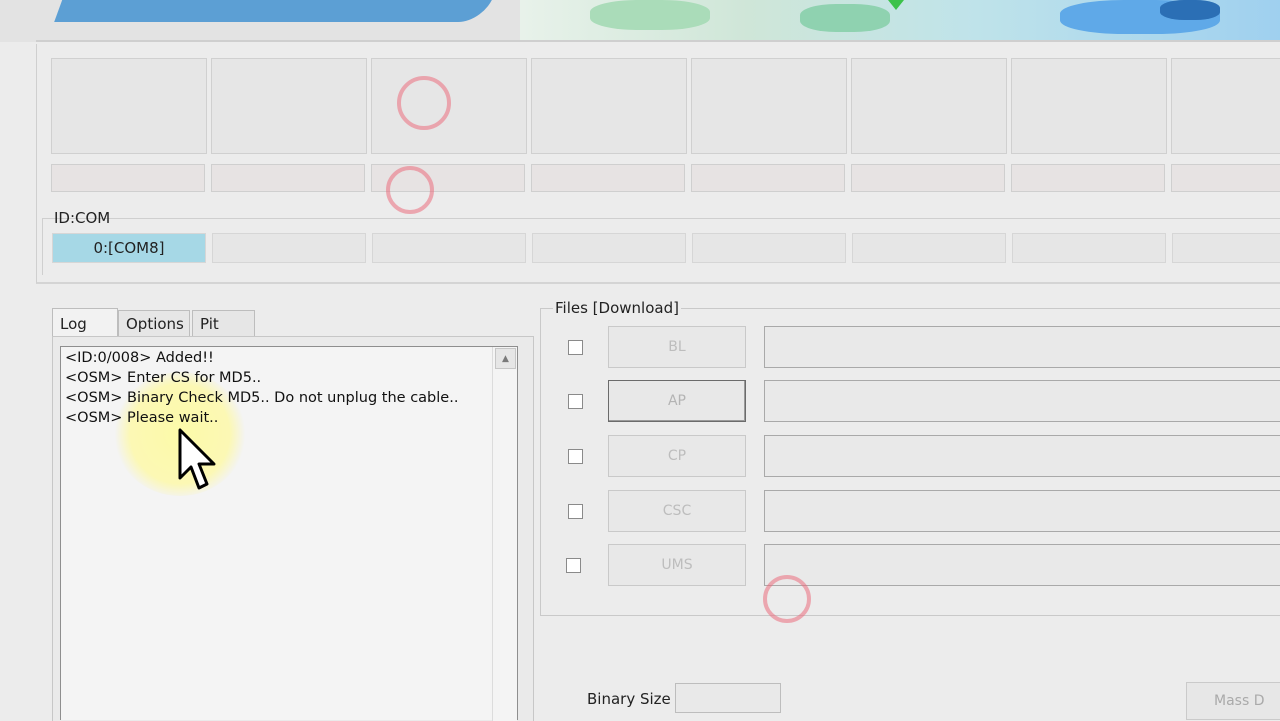  What do you see at coordinates (677, 347) in the screenshot?
I see `bl-button: BL` at bounding box center [677, 347].